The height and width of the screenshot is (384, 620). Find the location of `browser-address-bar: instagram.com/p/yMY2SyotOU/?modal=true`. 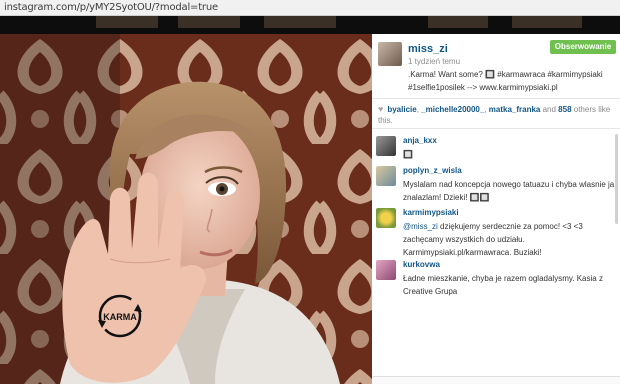

browser-address-bar: instagram.com/p/yMY2SyotOU/?modal=true is located at coordinates (310, 8).